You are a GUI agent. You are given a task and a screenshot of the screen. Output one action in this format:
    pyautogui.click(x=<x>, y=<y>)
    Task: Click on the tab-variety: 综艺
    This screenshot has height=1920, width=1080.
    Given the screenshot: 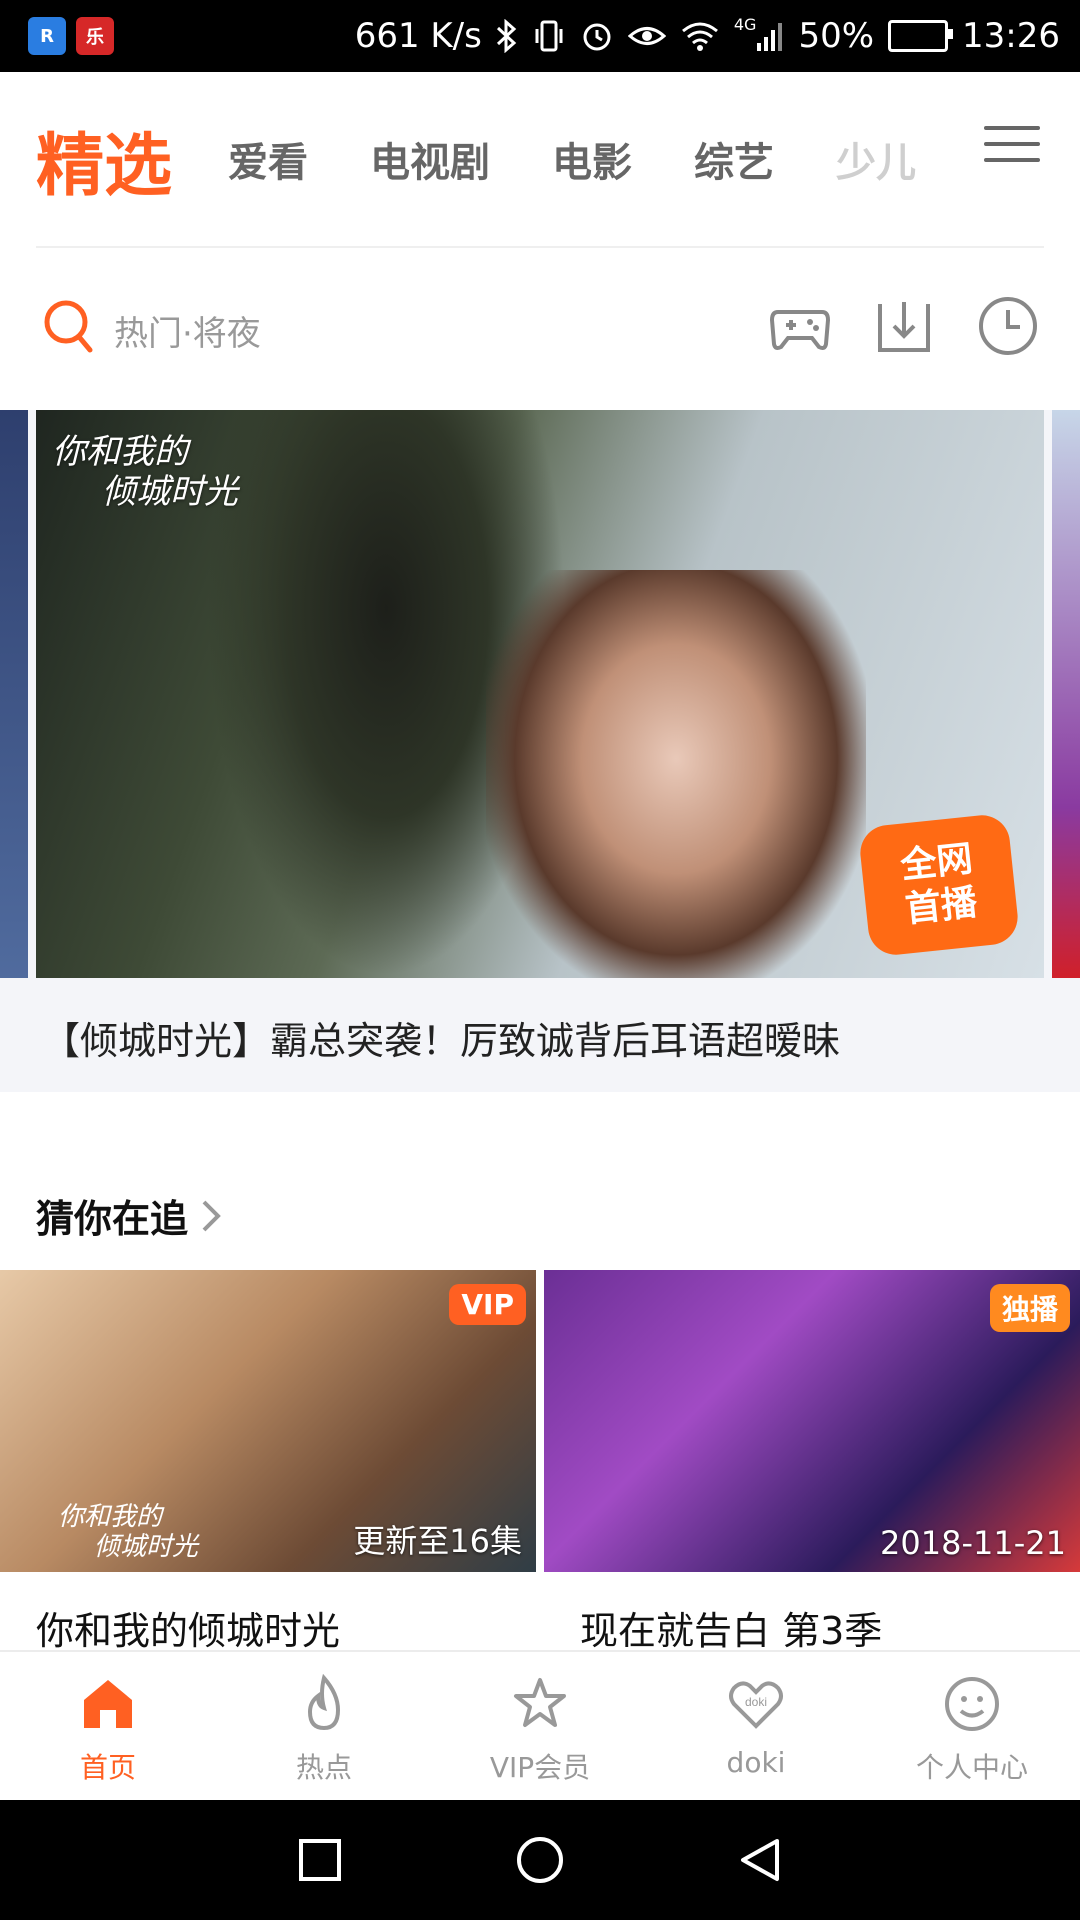 What is the action you would take?
    pyautogui.click(x=734, y=159)
    